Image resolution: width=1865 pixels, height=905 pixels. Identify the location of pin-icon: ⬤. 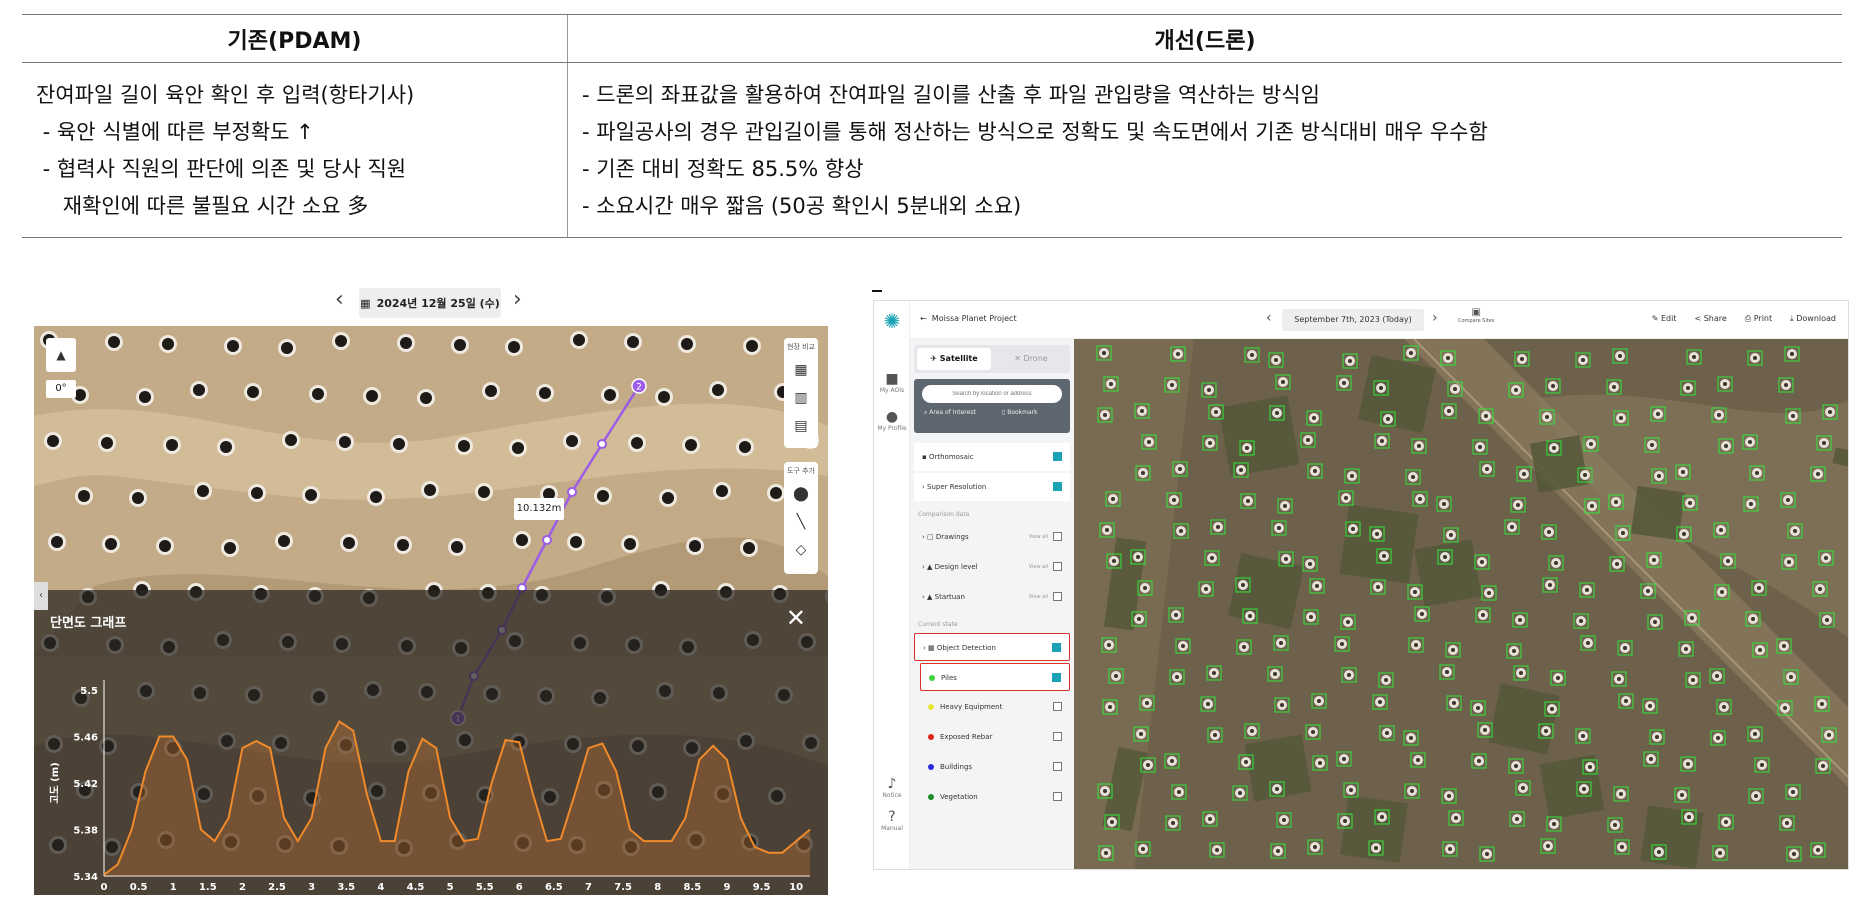
(801, 494).